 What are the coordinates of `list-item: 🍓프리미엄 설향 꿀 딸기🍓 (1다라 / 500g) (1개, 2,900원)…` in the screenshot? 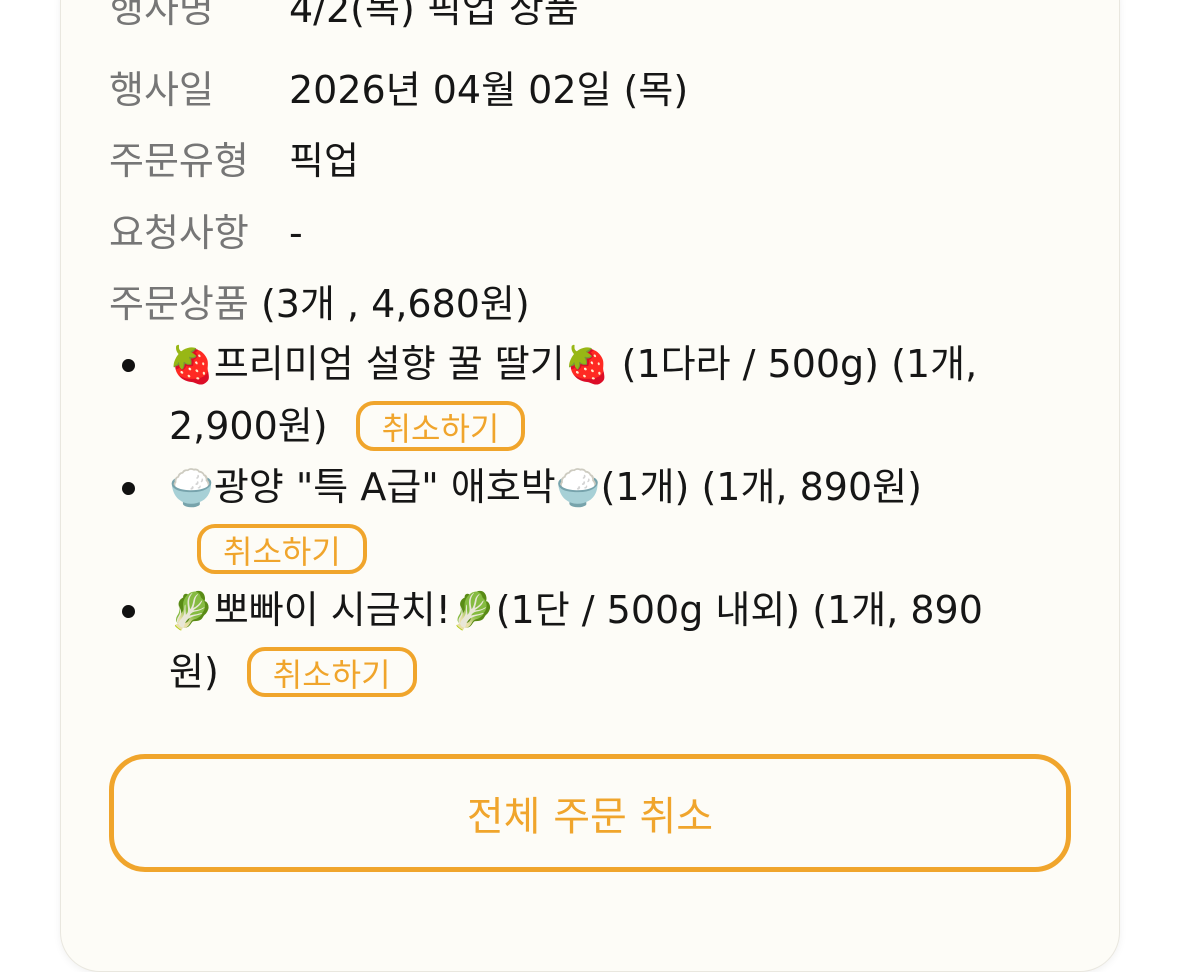 It's located at (549, 395).